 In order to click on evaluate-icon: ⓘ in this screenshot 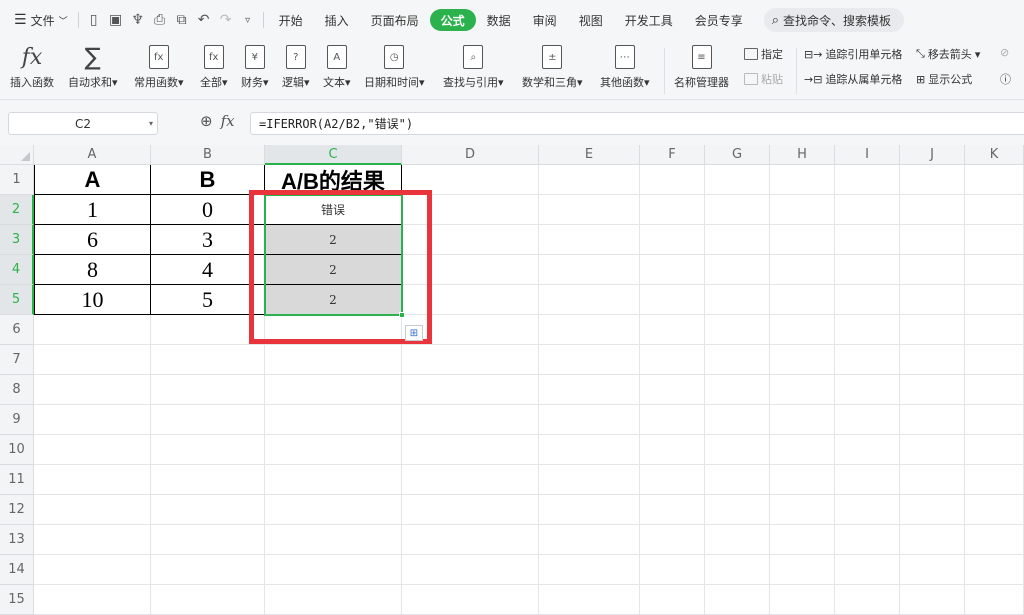, I will do `click(1005, 79)`.